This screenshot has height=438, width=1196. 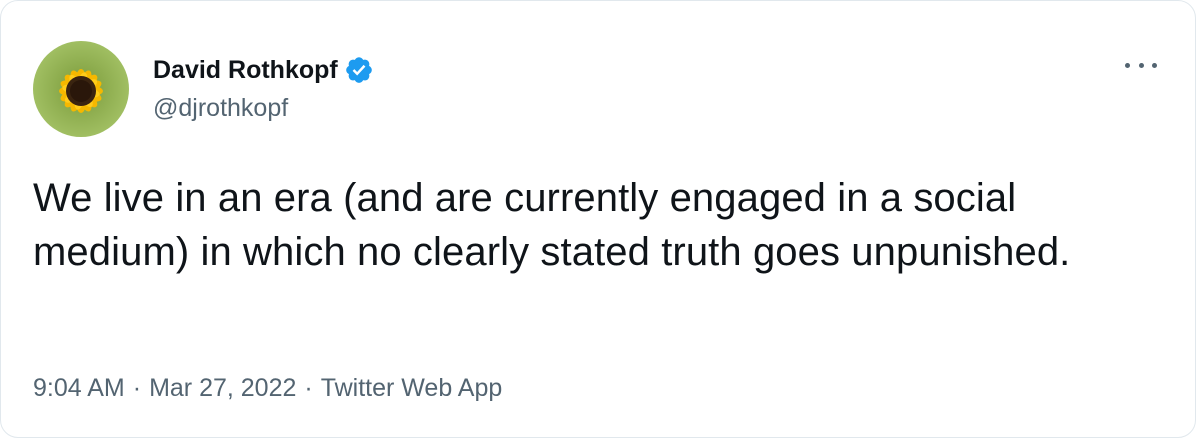 I want to click on tweet-header: David Rothkopf @djrothkopf, so click(x=203, y=89).